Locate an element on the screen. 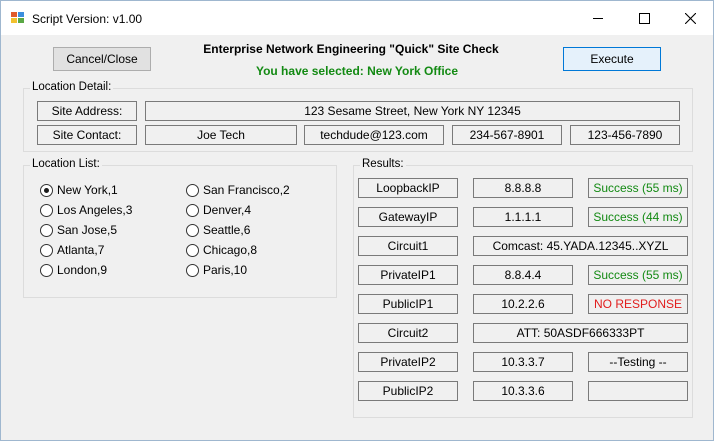 This screenshot has width=714, height=441. result-name-loopbackip: LoopbackIP is located at coordinates (408, 188).